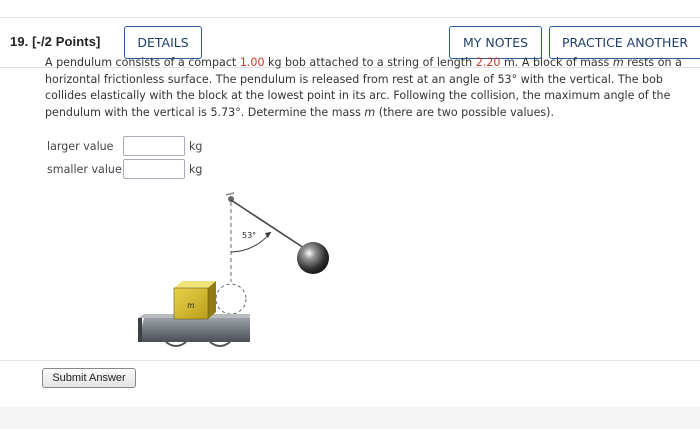  Describe the element at coordinates (249, 235) in the screenshot. I see `angle-label: 53°` at that location.